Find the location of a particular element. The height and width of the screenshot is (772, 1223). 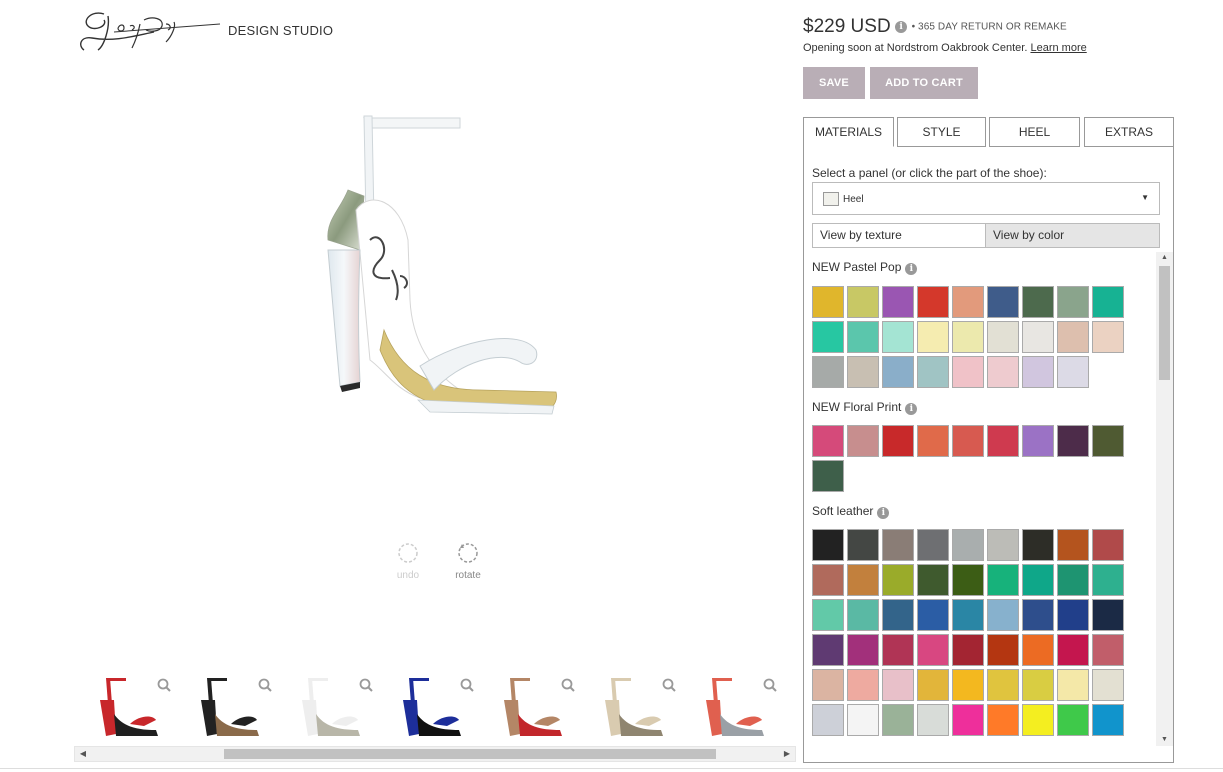

scroll-up-icon: ▲ is located at coordinates (1164, 258).